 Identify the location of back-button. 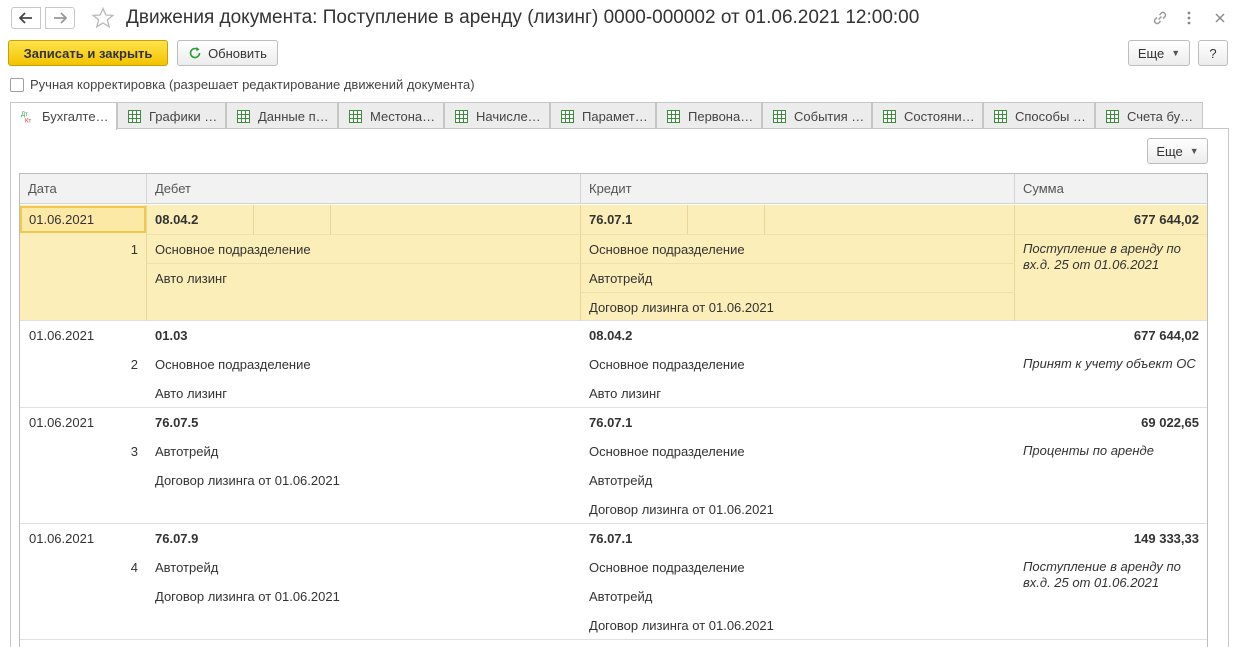
(26, 18).